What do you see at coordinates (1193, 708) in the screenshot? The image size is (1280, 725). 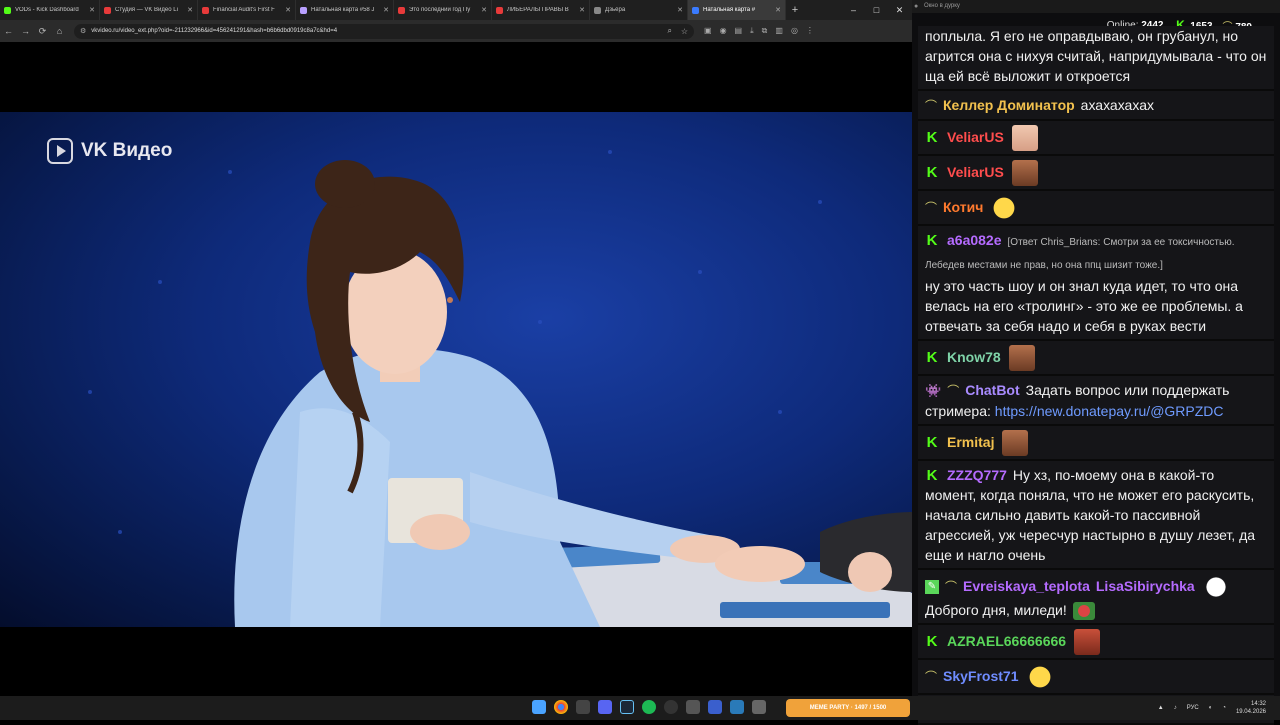 I see `language-indicator: РУС` at bounding box center [1193, 708].